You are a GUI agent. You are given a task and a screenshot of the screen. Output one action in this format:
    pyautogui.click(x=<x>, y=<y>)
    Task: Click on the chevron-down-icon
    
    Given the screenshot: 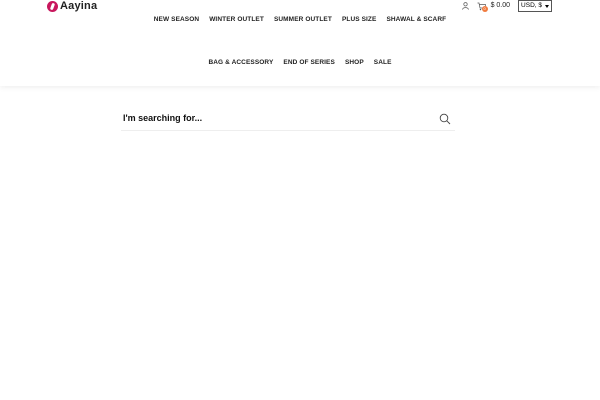 What is the action you would take?
    pyautogui.click(x=547, y=6)
    